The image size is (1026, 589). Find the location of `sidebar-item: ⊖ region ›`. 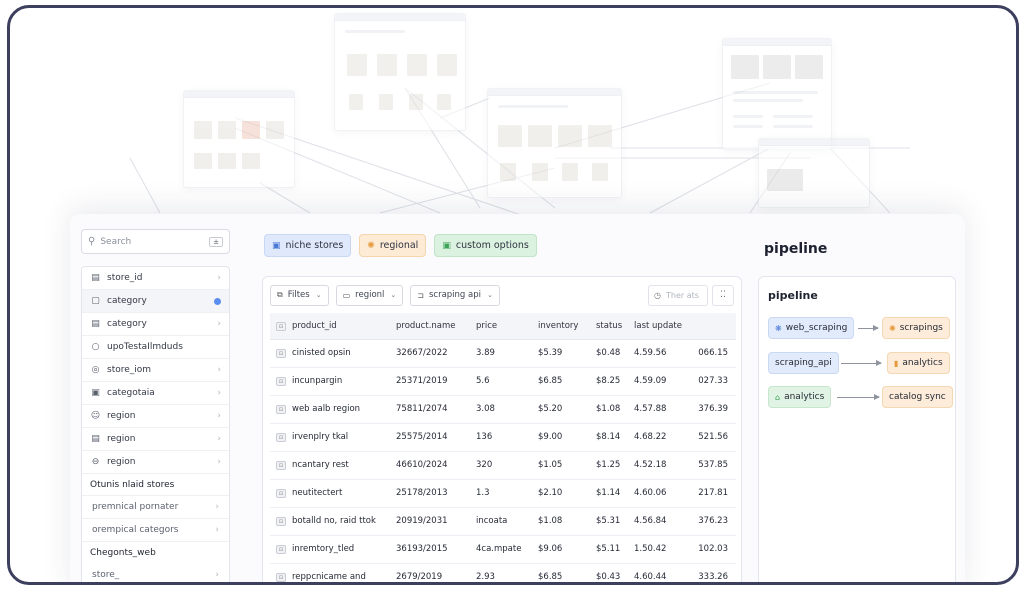

sidebar-item: ⊖ region › is located at coordinates (155, 462).